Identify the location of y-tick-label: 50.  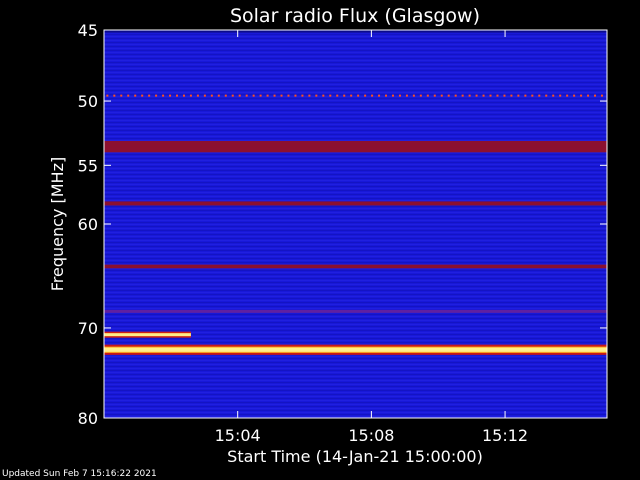
(88, 101).